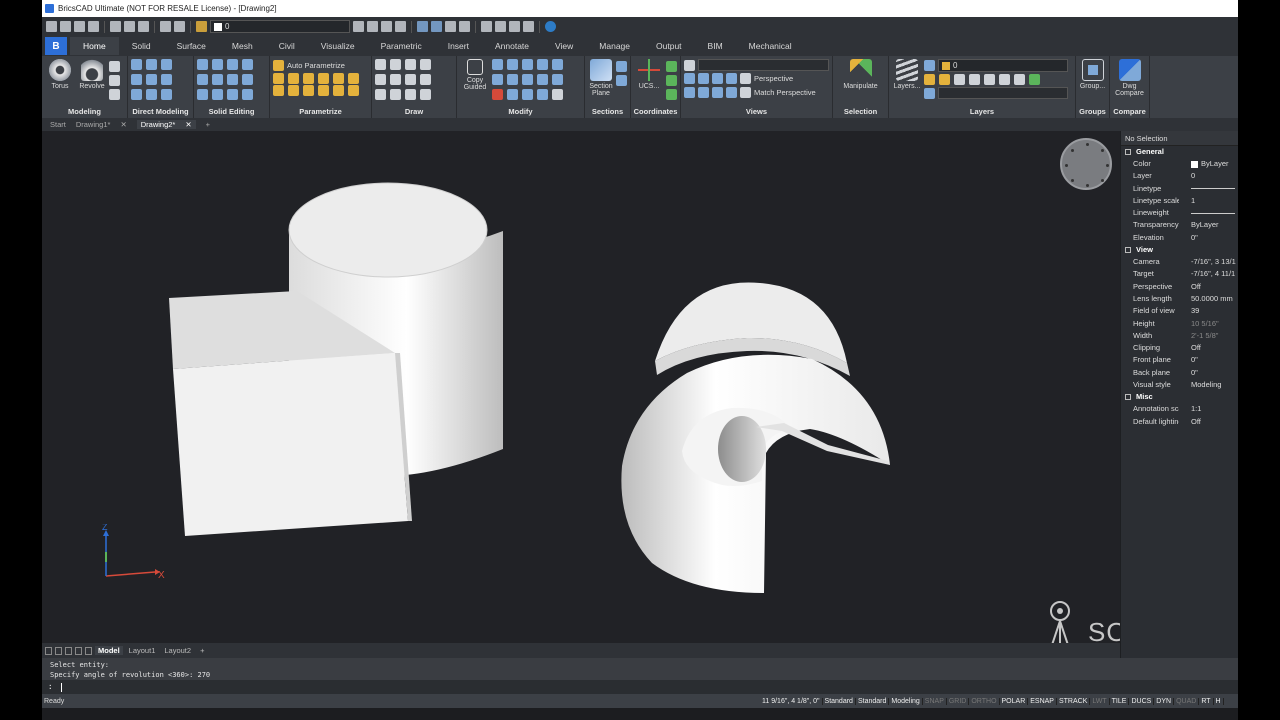  Describe the element at coordinates (500, 26) in the screenshot. I see `drawing-explorer-icon` at that location.